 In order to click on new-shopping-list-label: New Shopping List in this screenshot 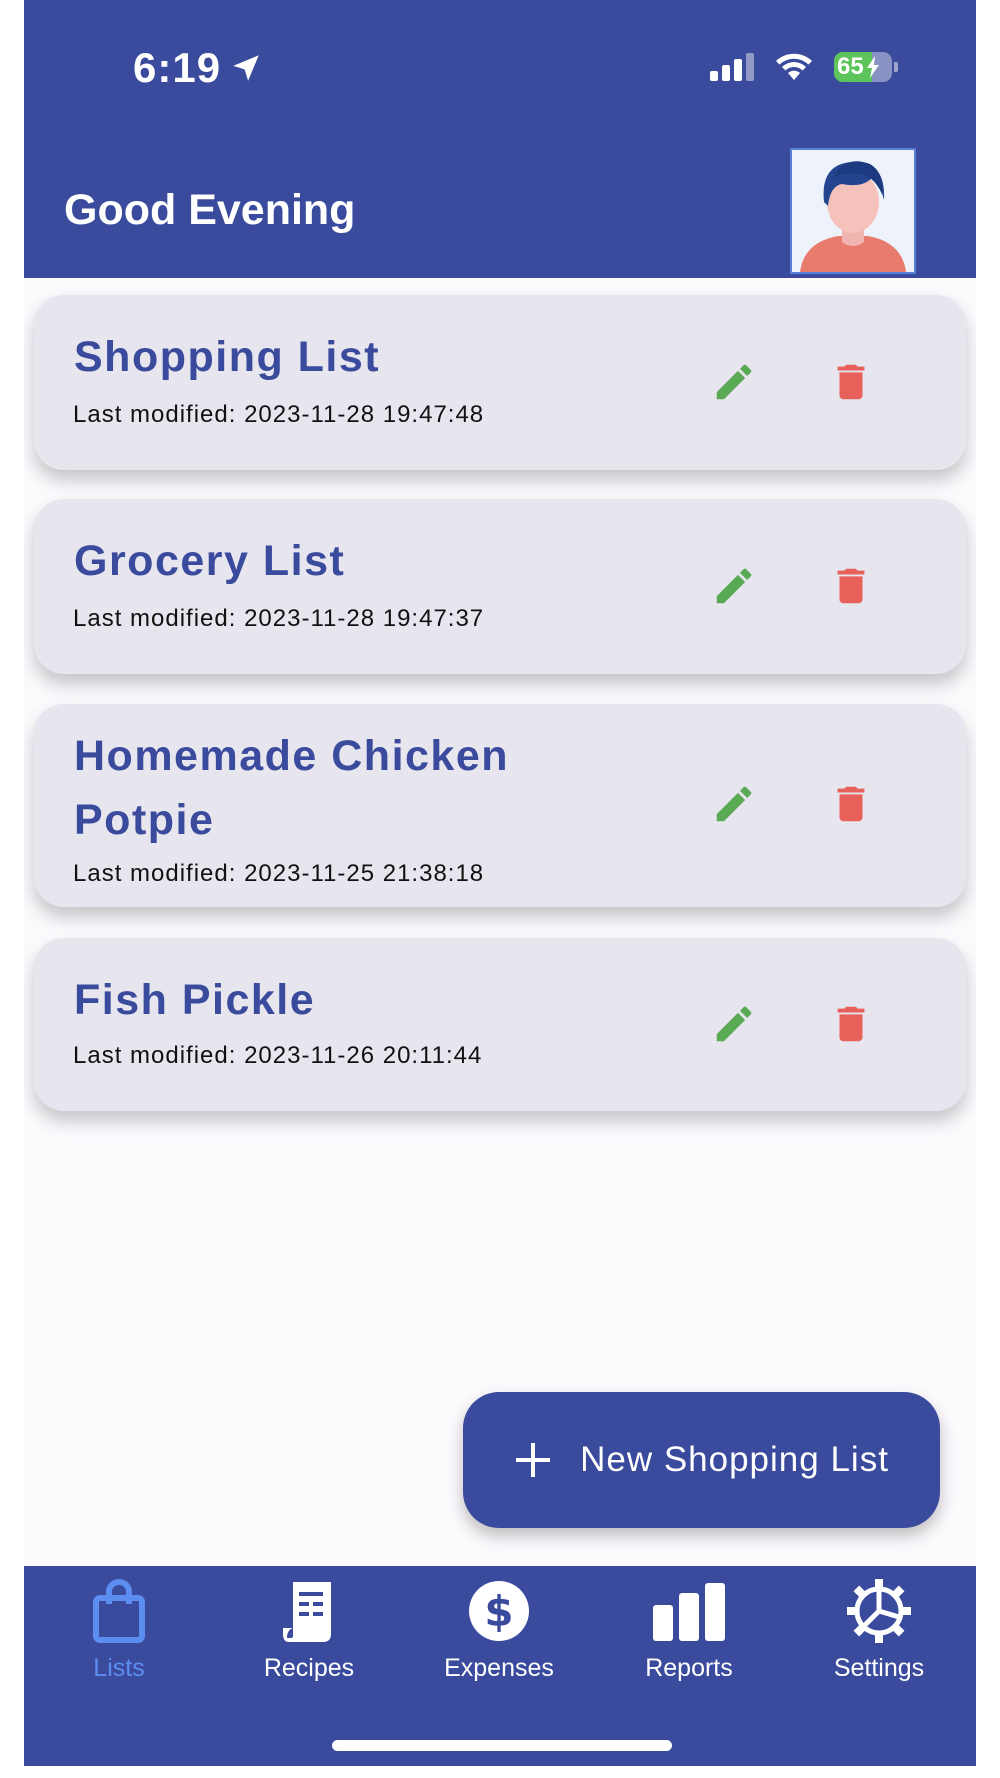, I will do `click(734, 1459)`.